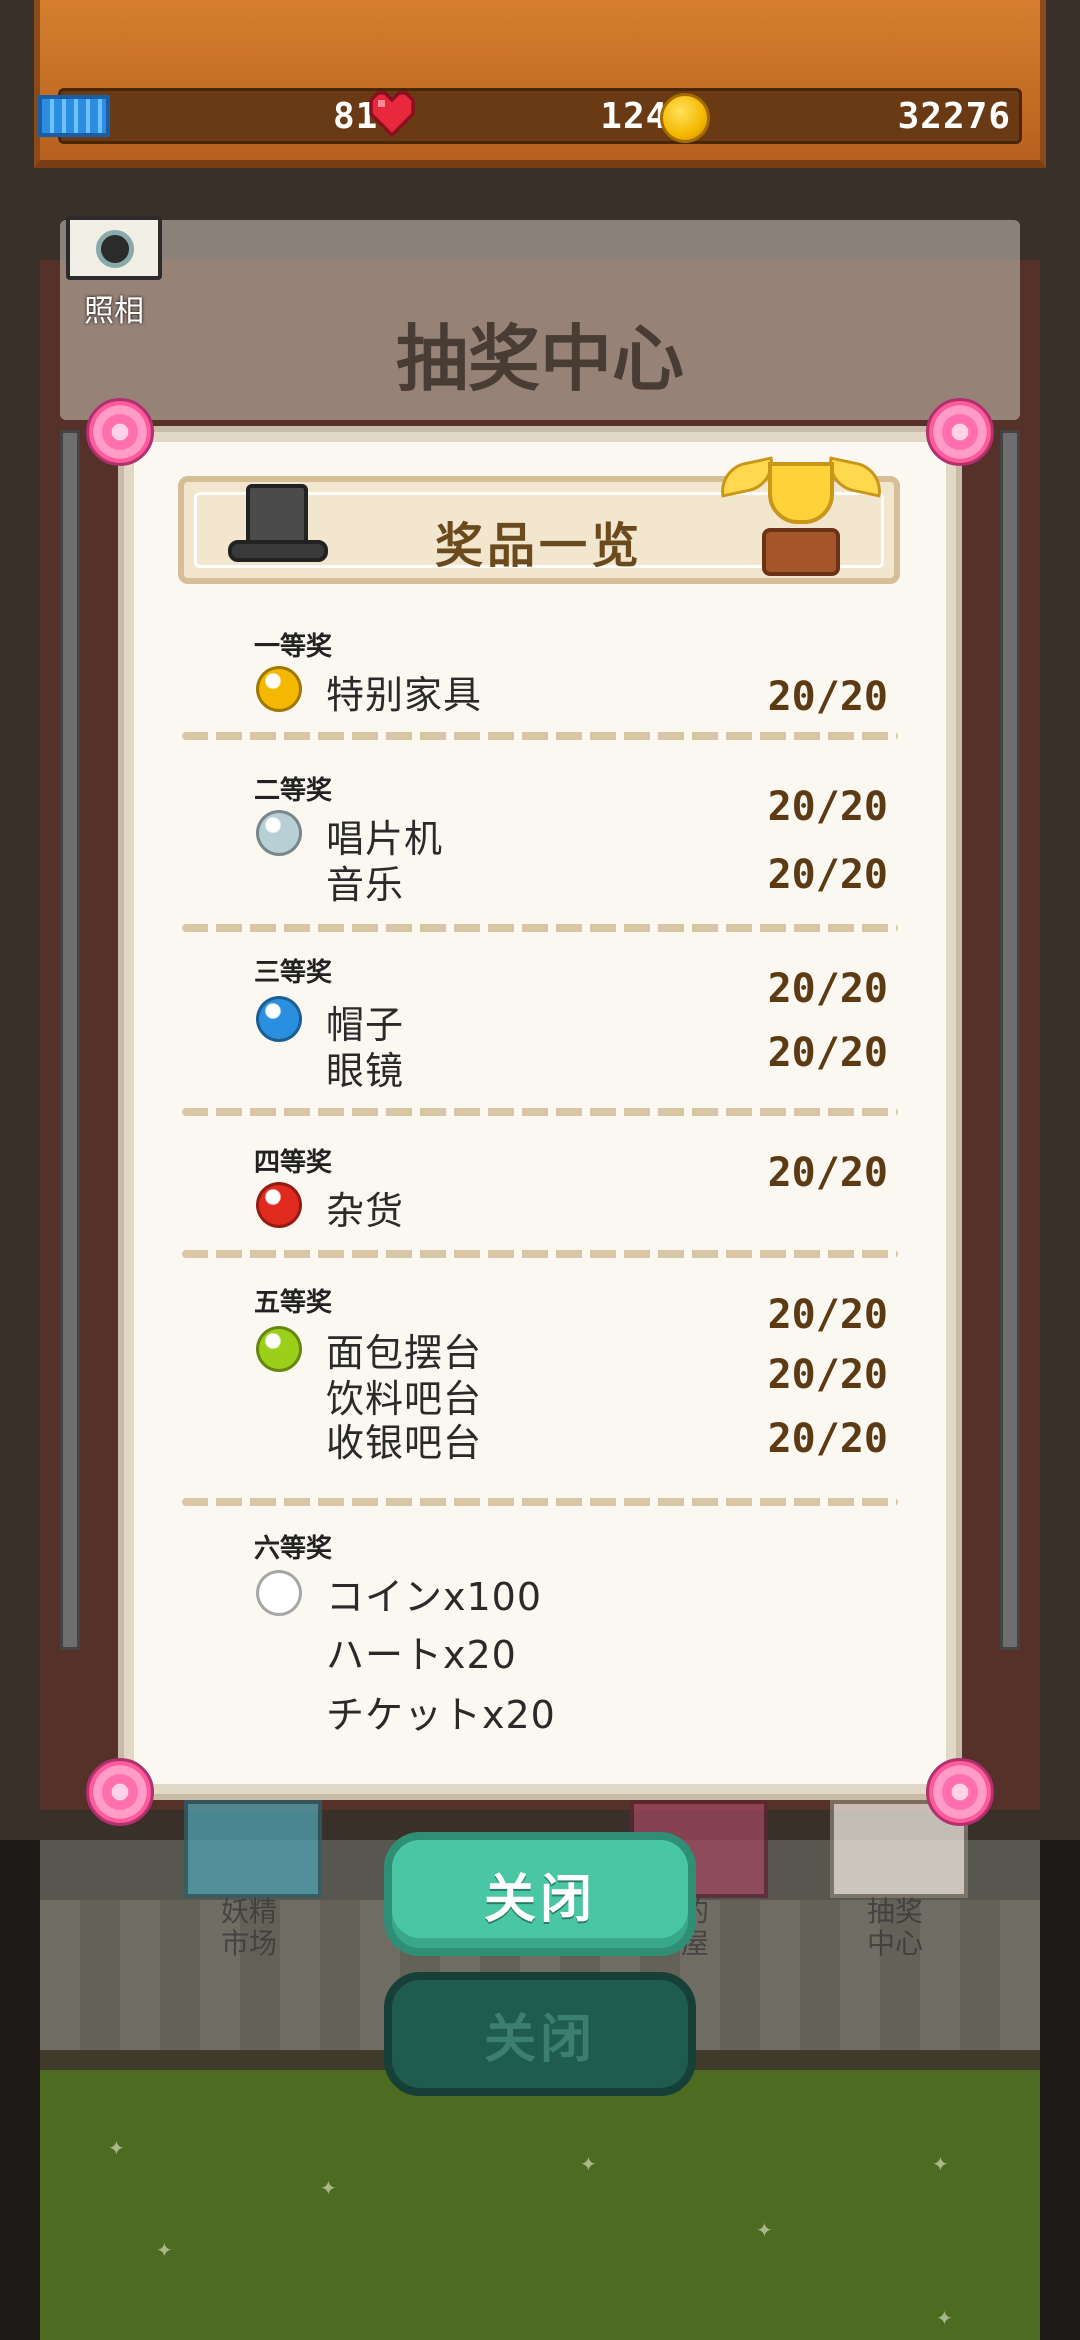 This screenshot has width=1080, height=2340. I want to click on pole-left, so click(70, 1040).